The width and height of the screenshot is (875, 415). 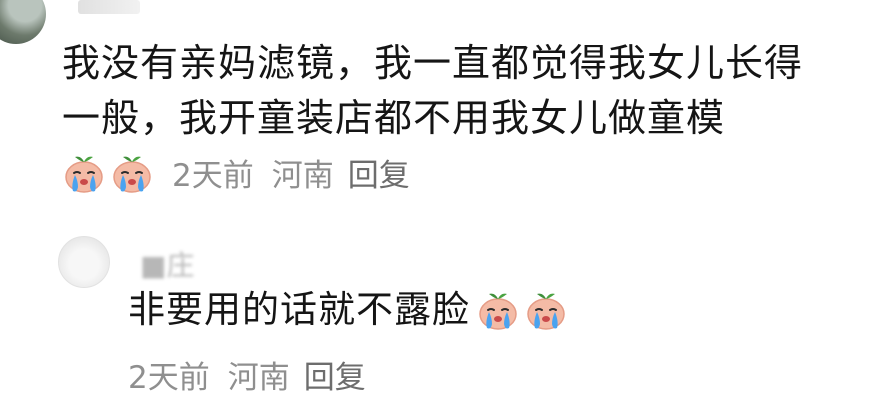 I want to click on reply-avatar, so click(x=84, y=262).